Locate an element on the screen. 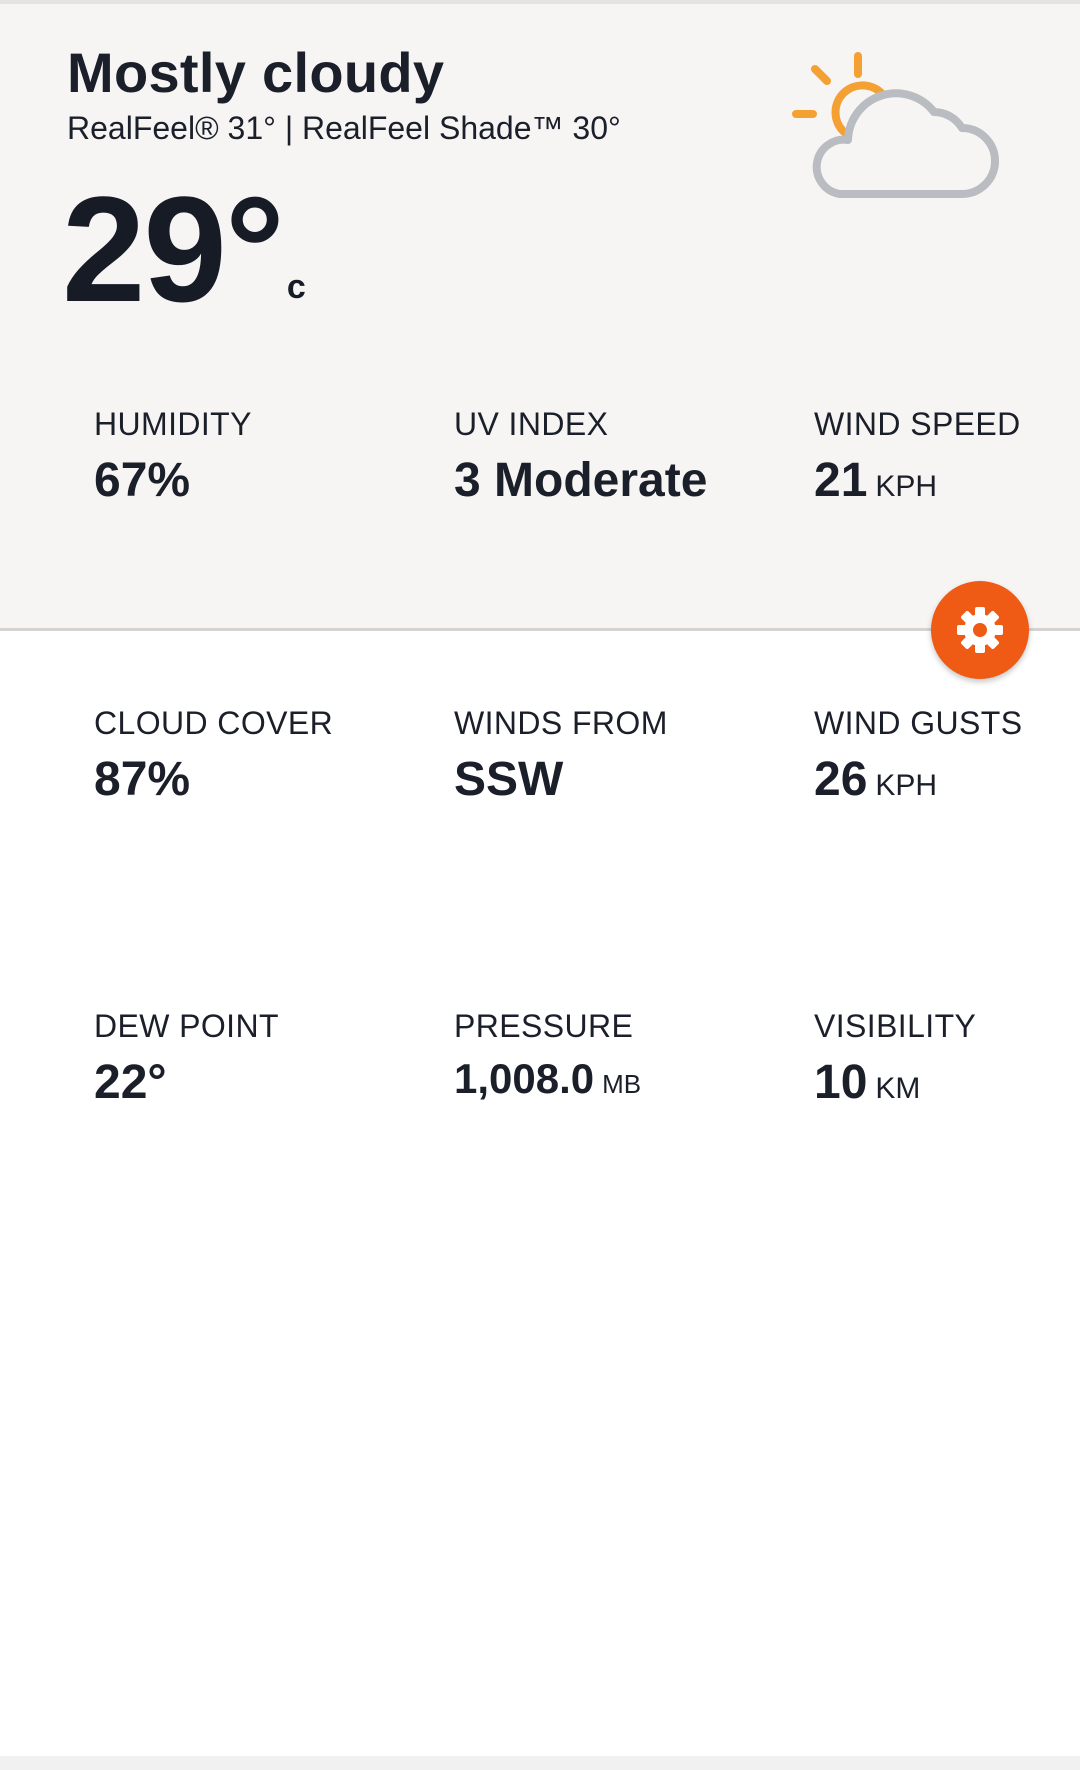  wind-speed-value: 21 is located at coordinates (841, 480).